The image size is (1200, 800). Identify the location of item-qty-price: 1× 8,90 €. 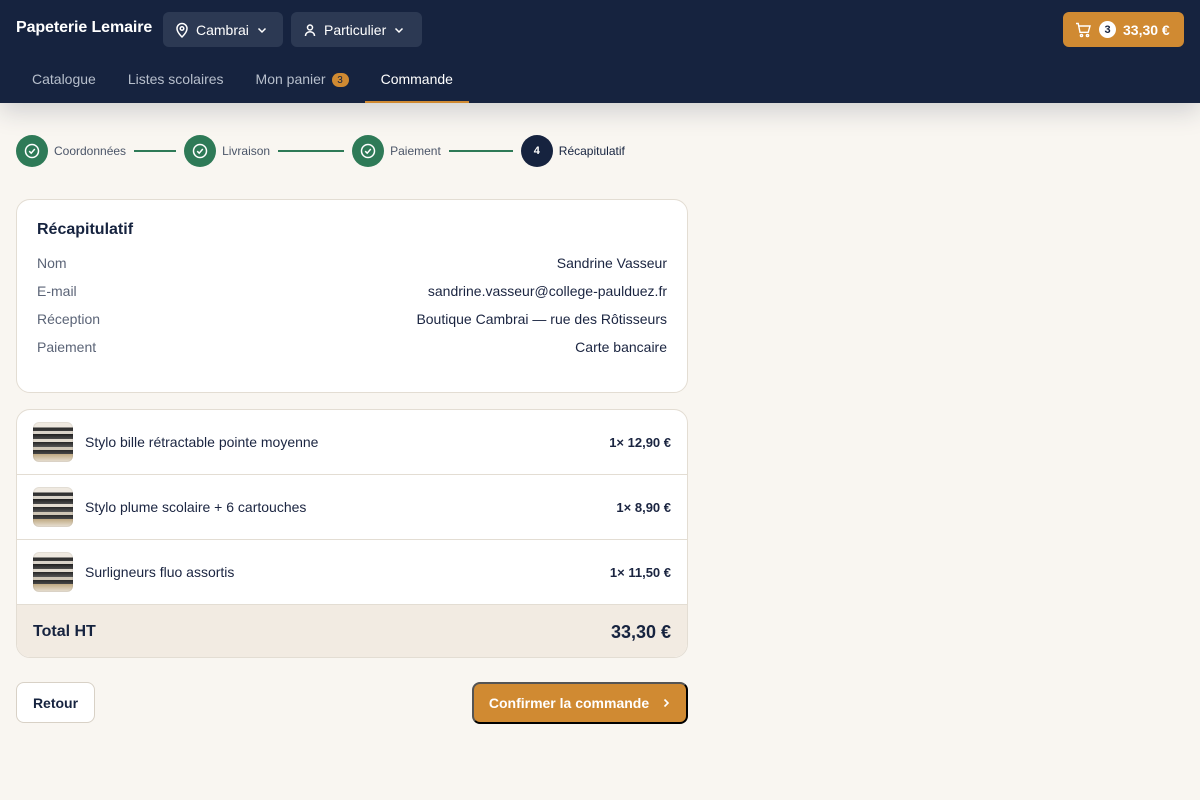
(643, 507).